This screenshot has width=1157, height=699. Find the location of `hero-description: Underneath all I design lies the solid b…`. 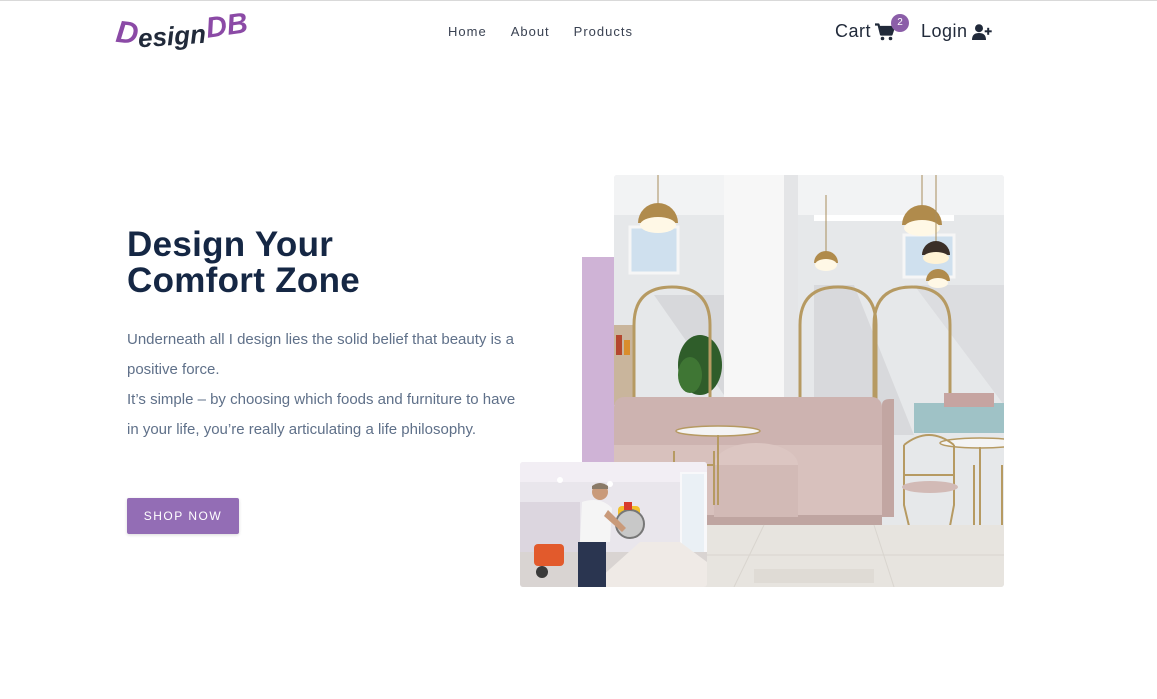

hero-description: Underneath all I design lies the solid b… is located at coordinates (327, 385).